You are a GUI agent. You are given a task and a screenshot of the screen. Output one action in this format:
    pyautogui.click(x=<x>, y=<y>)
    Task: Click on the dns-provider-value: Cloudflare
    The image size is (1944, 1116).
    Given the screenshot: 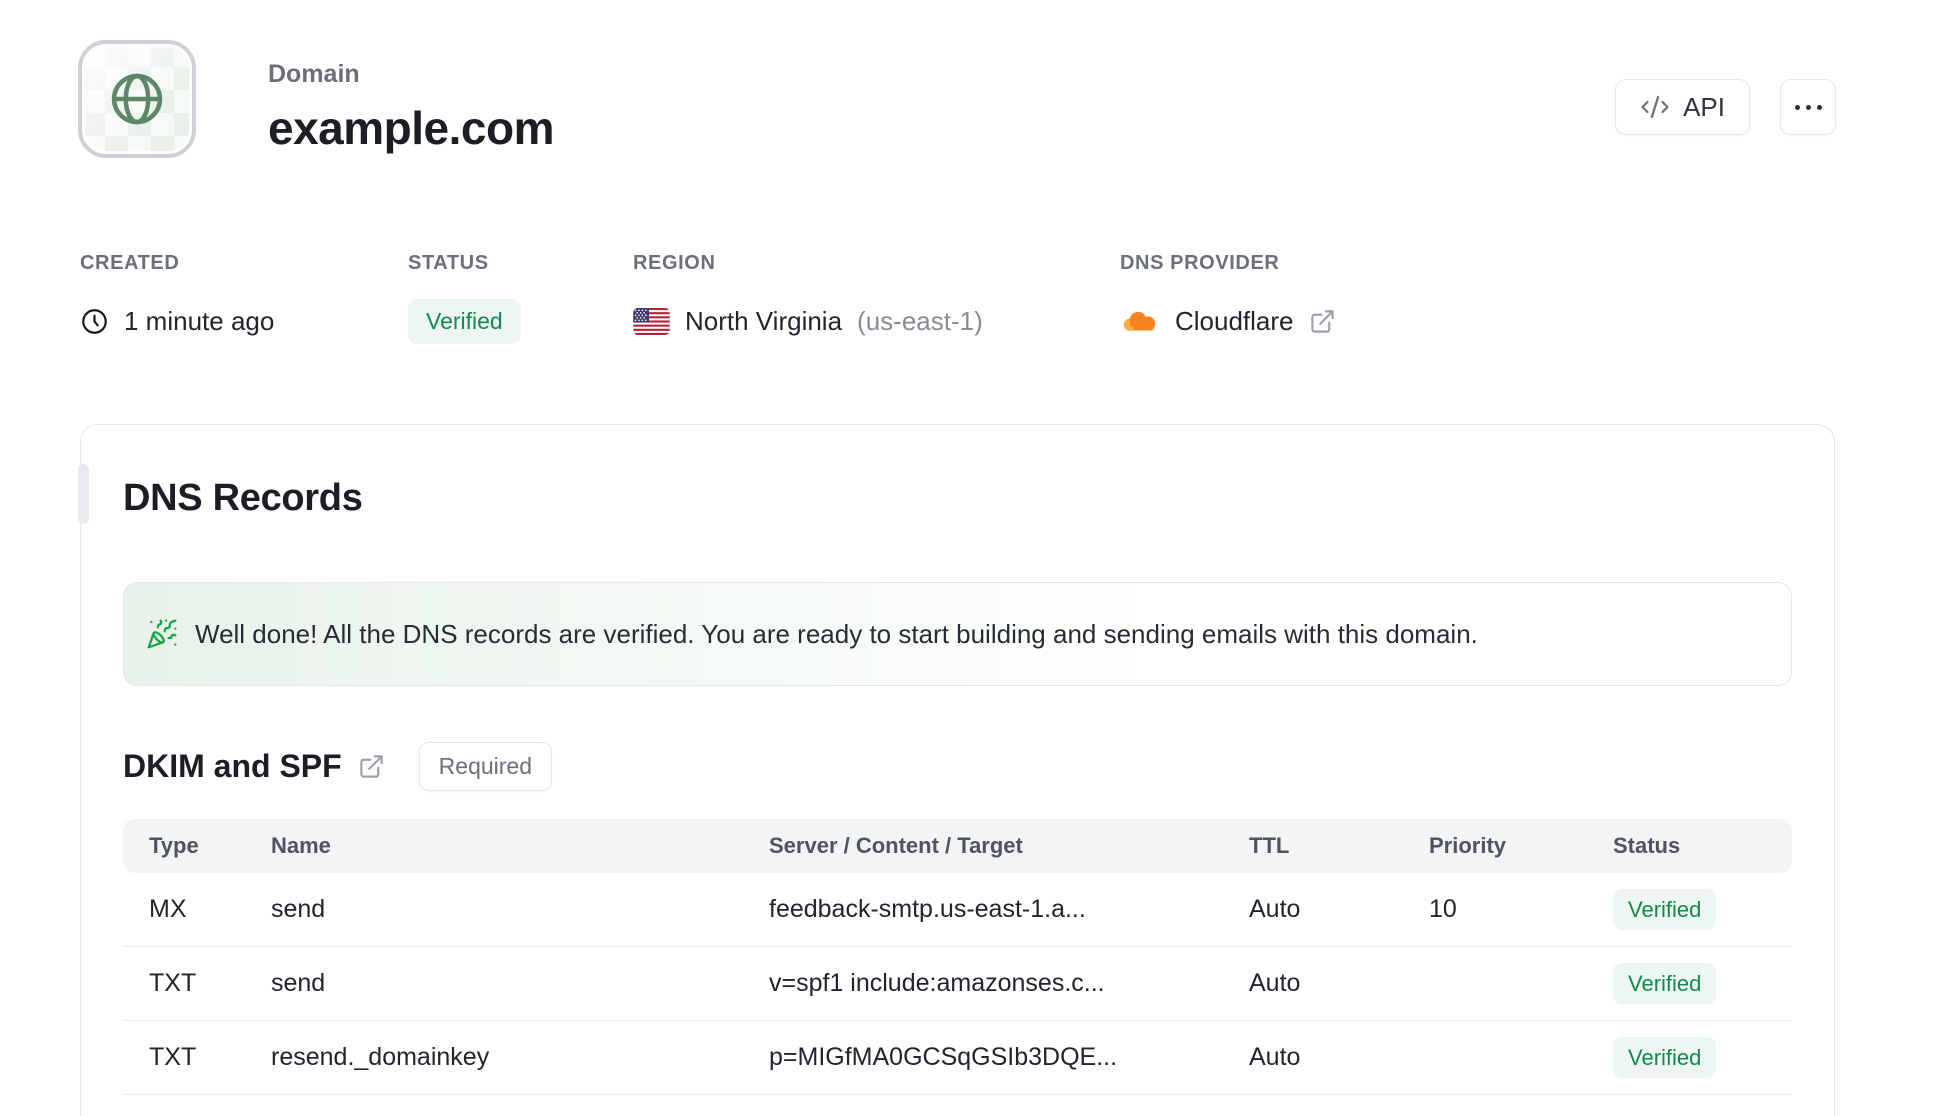 What is the action you would take?
    pyautogui.click(x=1234, y=320)
    